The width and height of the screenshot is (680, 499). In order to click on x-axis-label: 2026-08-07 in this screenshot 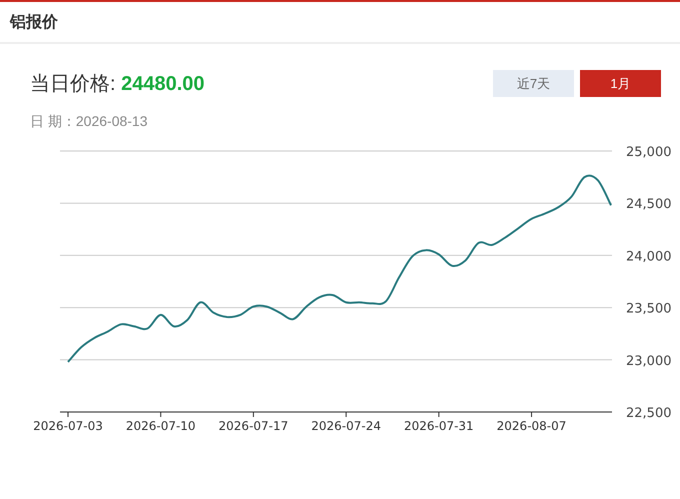, I will do `click(531, 426)`.